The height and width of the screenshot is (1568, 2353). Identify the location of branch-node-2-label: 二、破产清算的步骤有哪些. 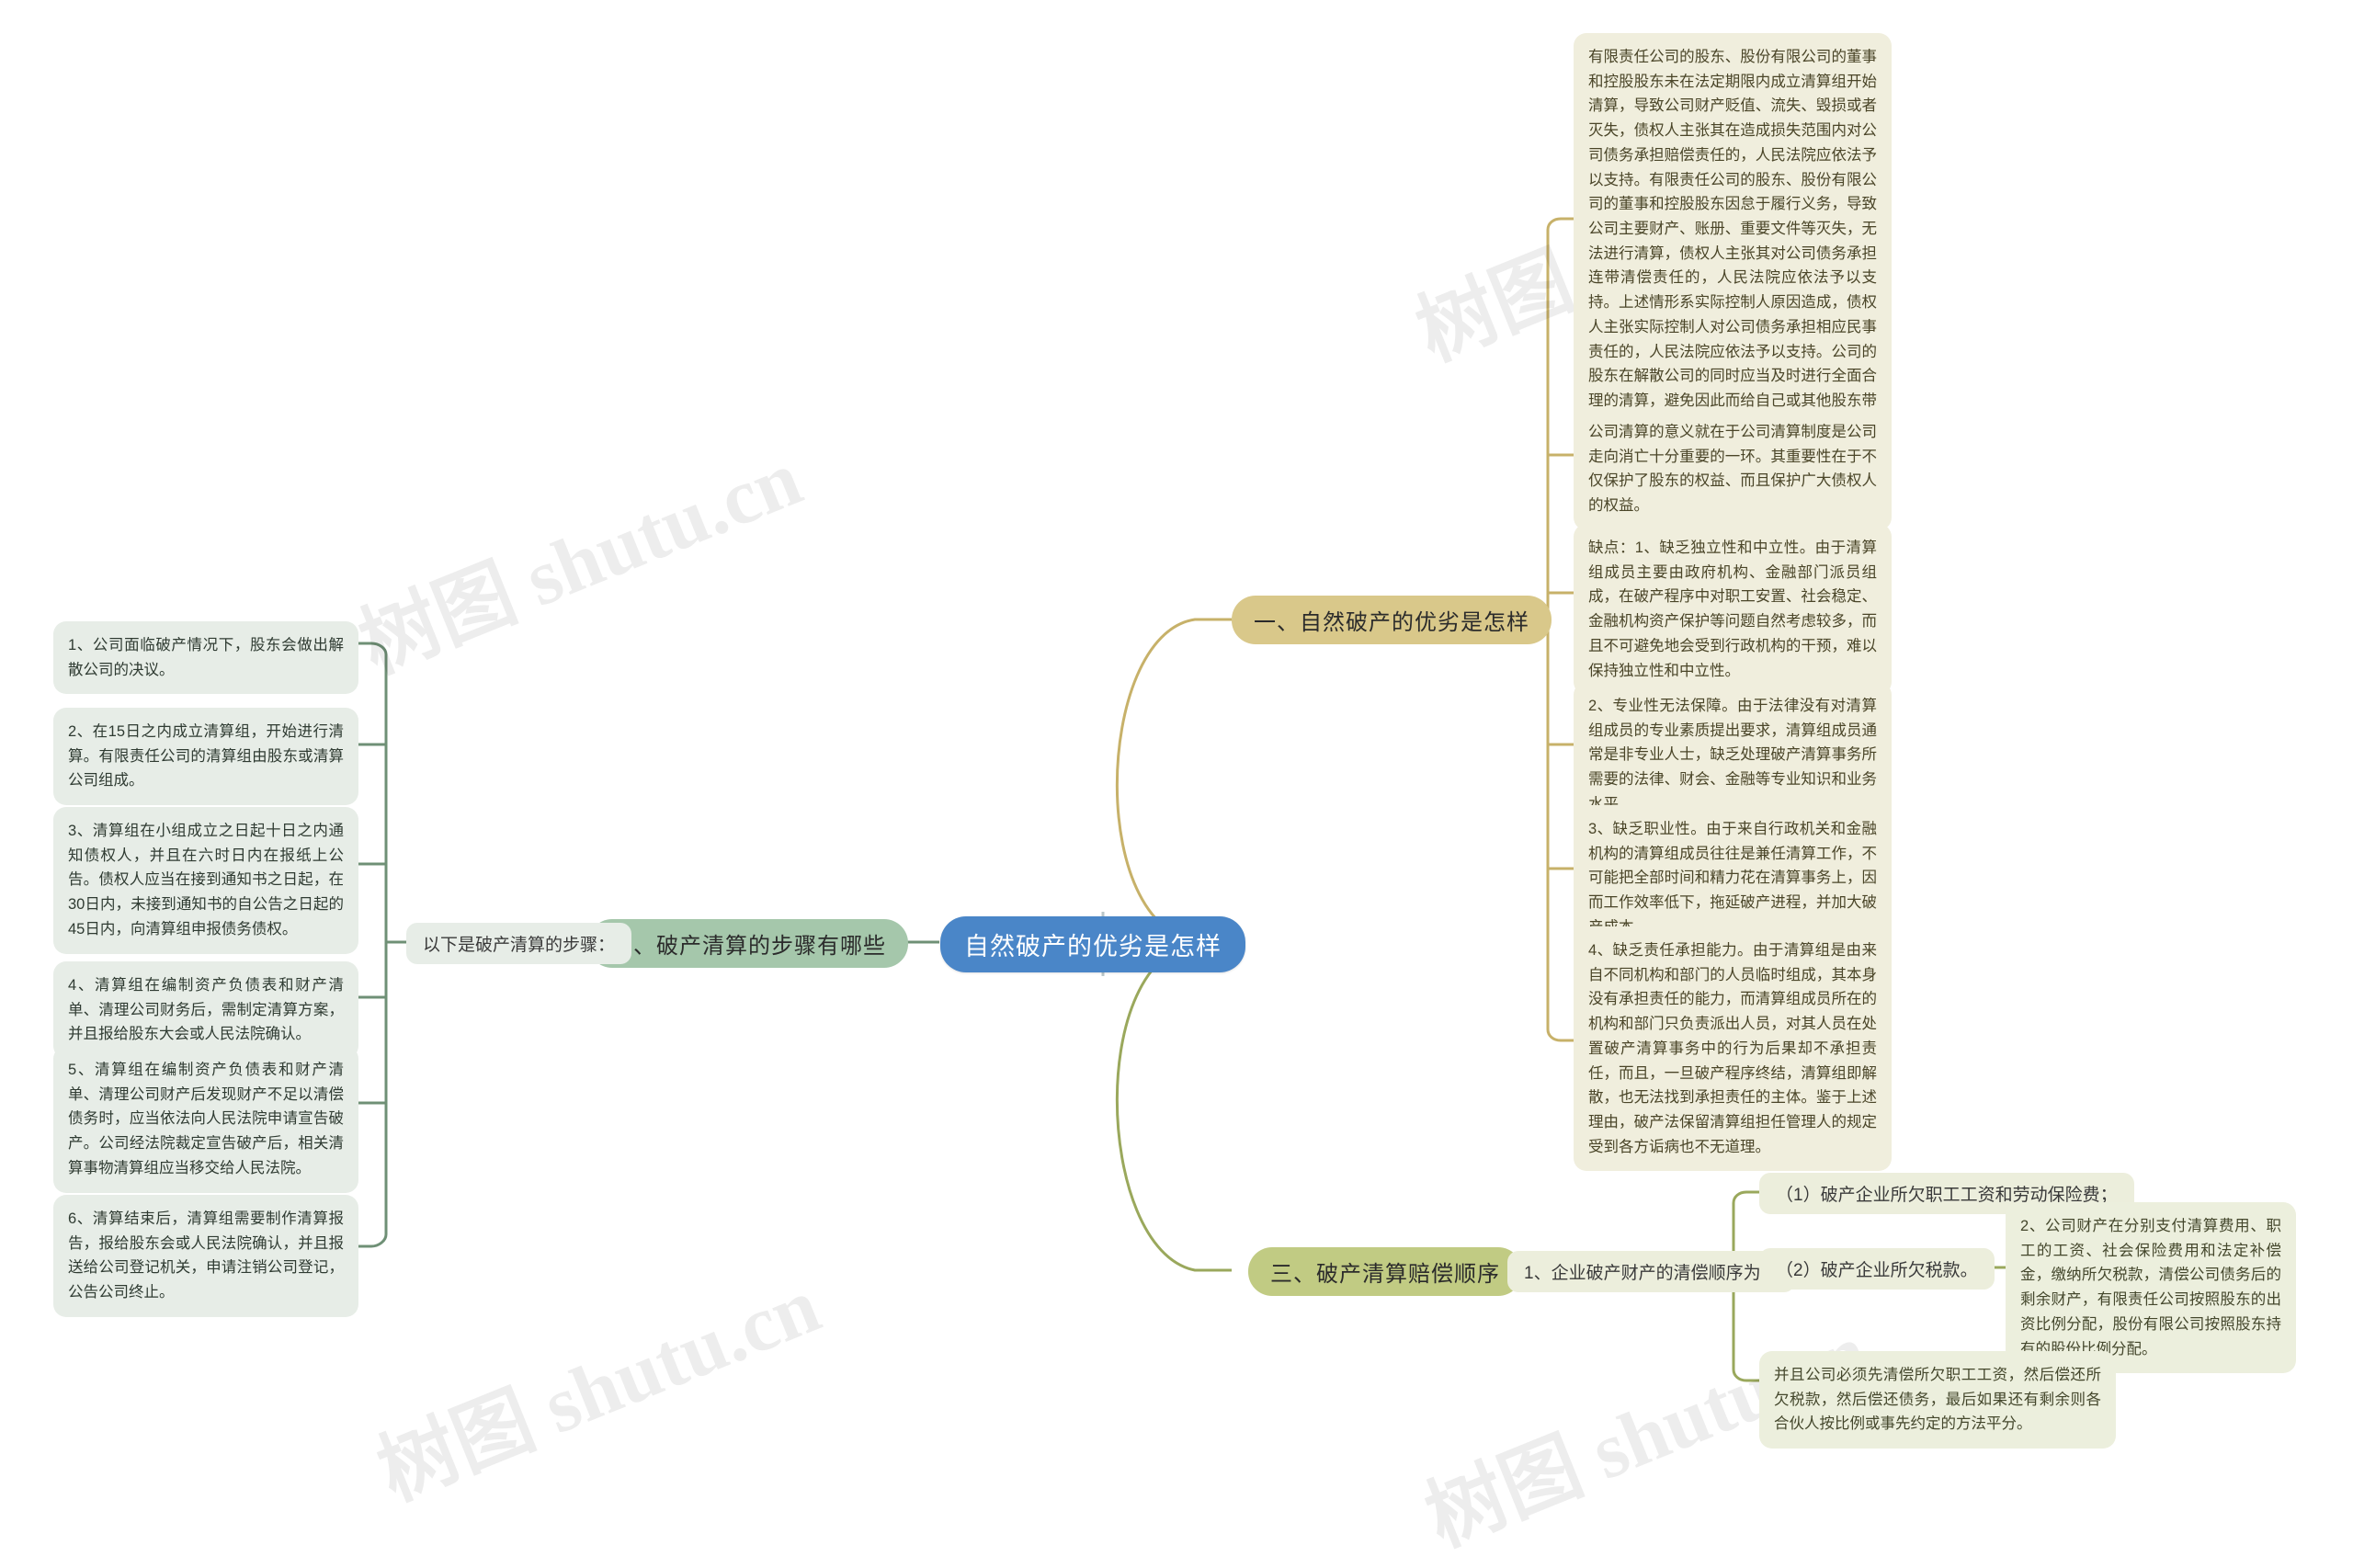
(748, 946).